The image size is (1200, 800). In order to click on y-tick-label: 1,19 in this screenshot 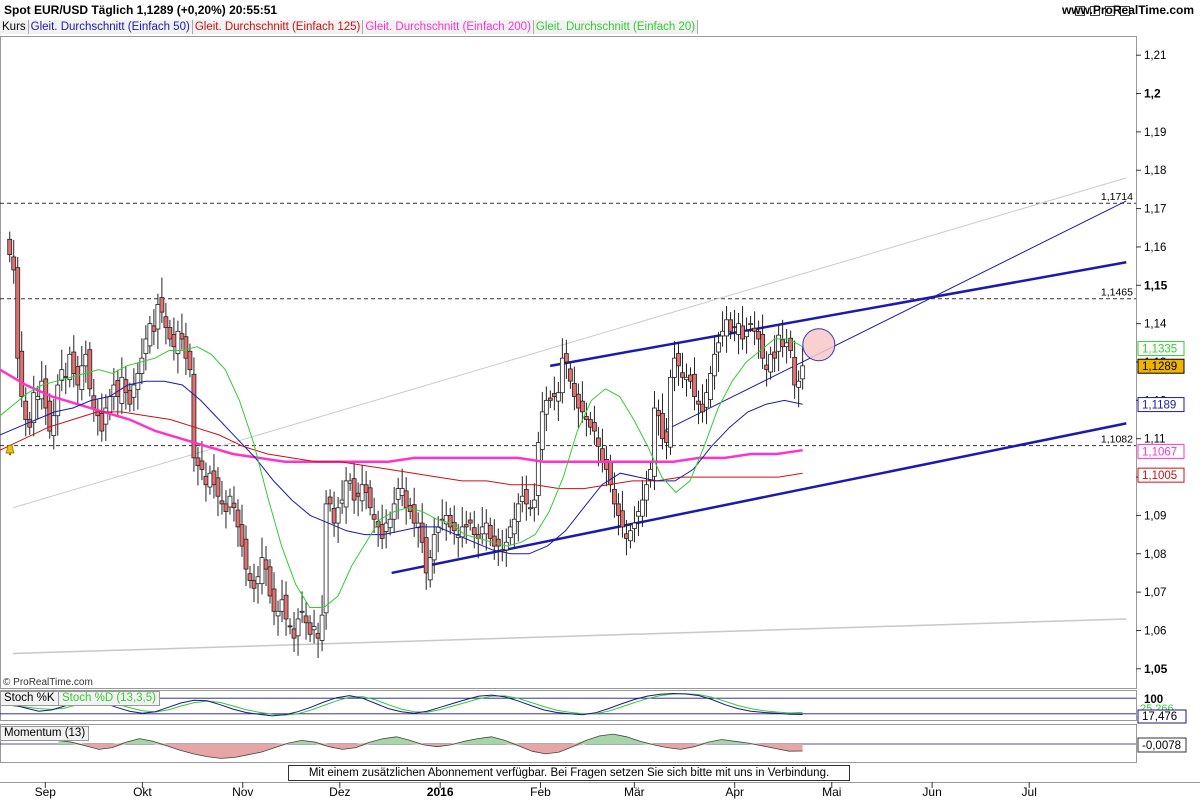, I will do `click(1155, 133)`.